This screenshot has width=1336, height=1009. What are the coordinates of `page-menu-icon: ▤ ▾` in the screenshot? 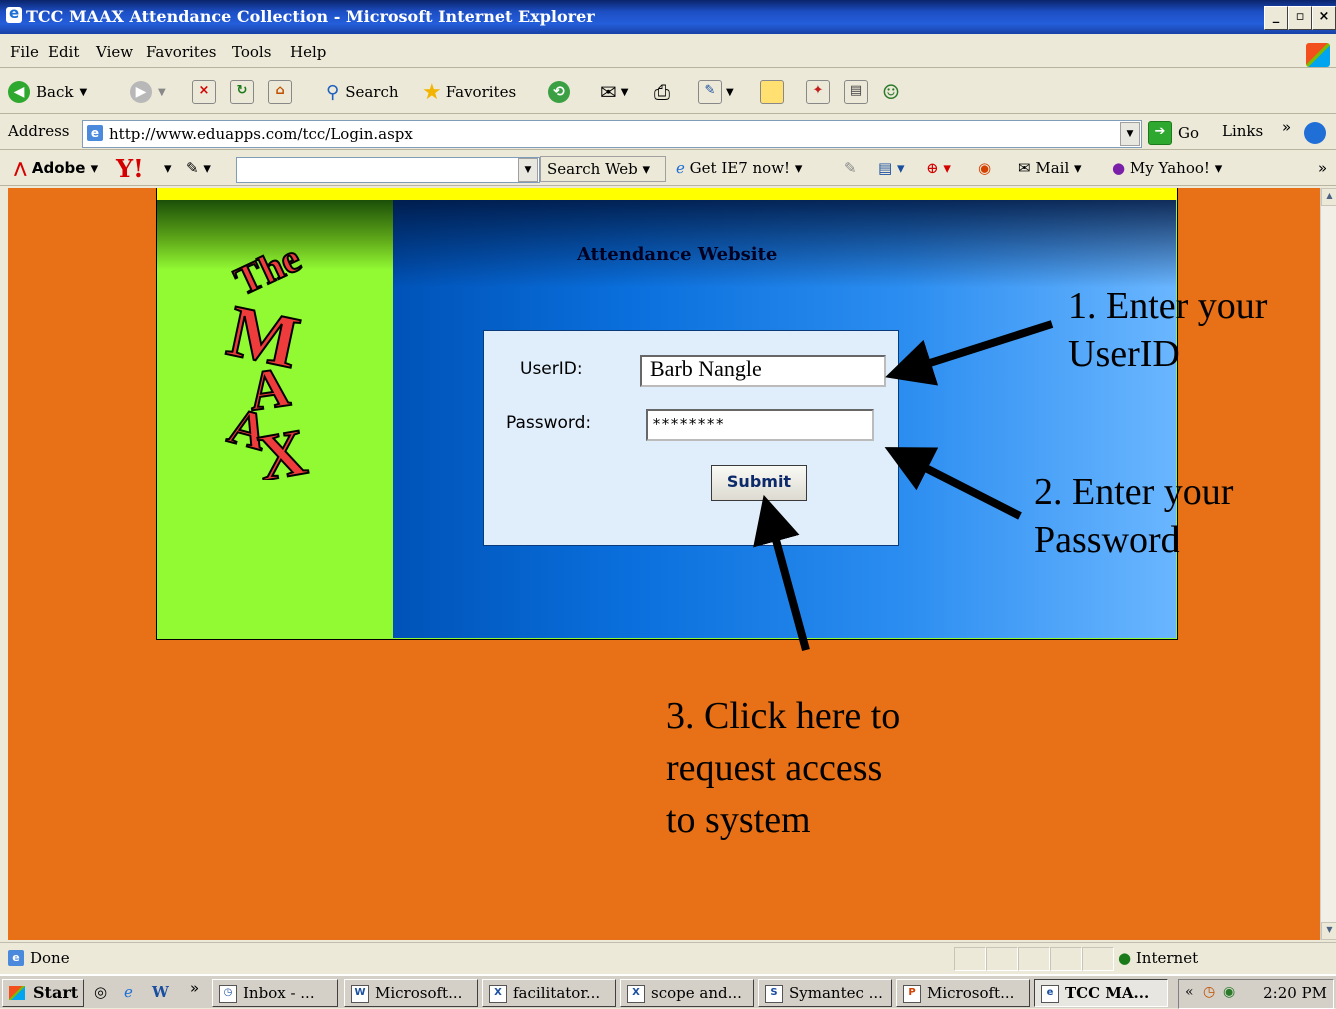 It's located at (891, 168).